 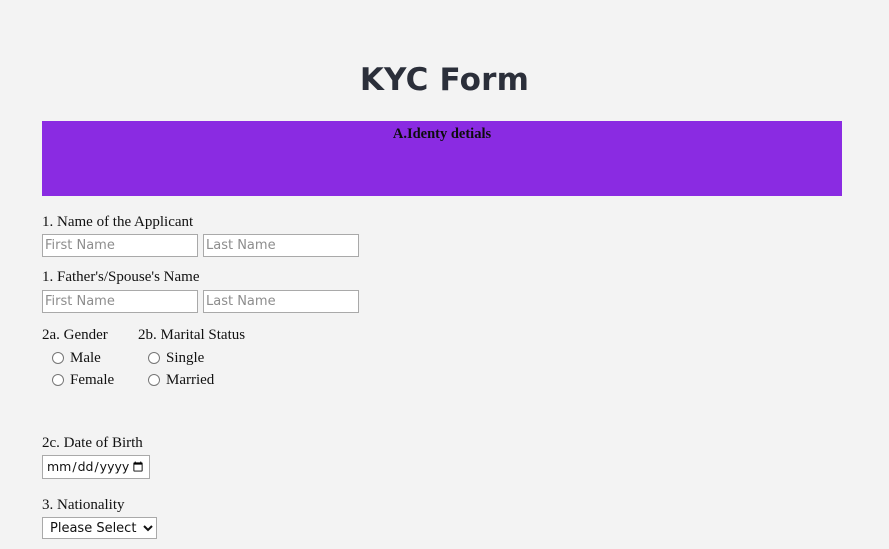 I want to click on section-banner: A.Identy detials, so click(x=442, y=158).